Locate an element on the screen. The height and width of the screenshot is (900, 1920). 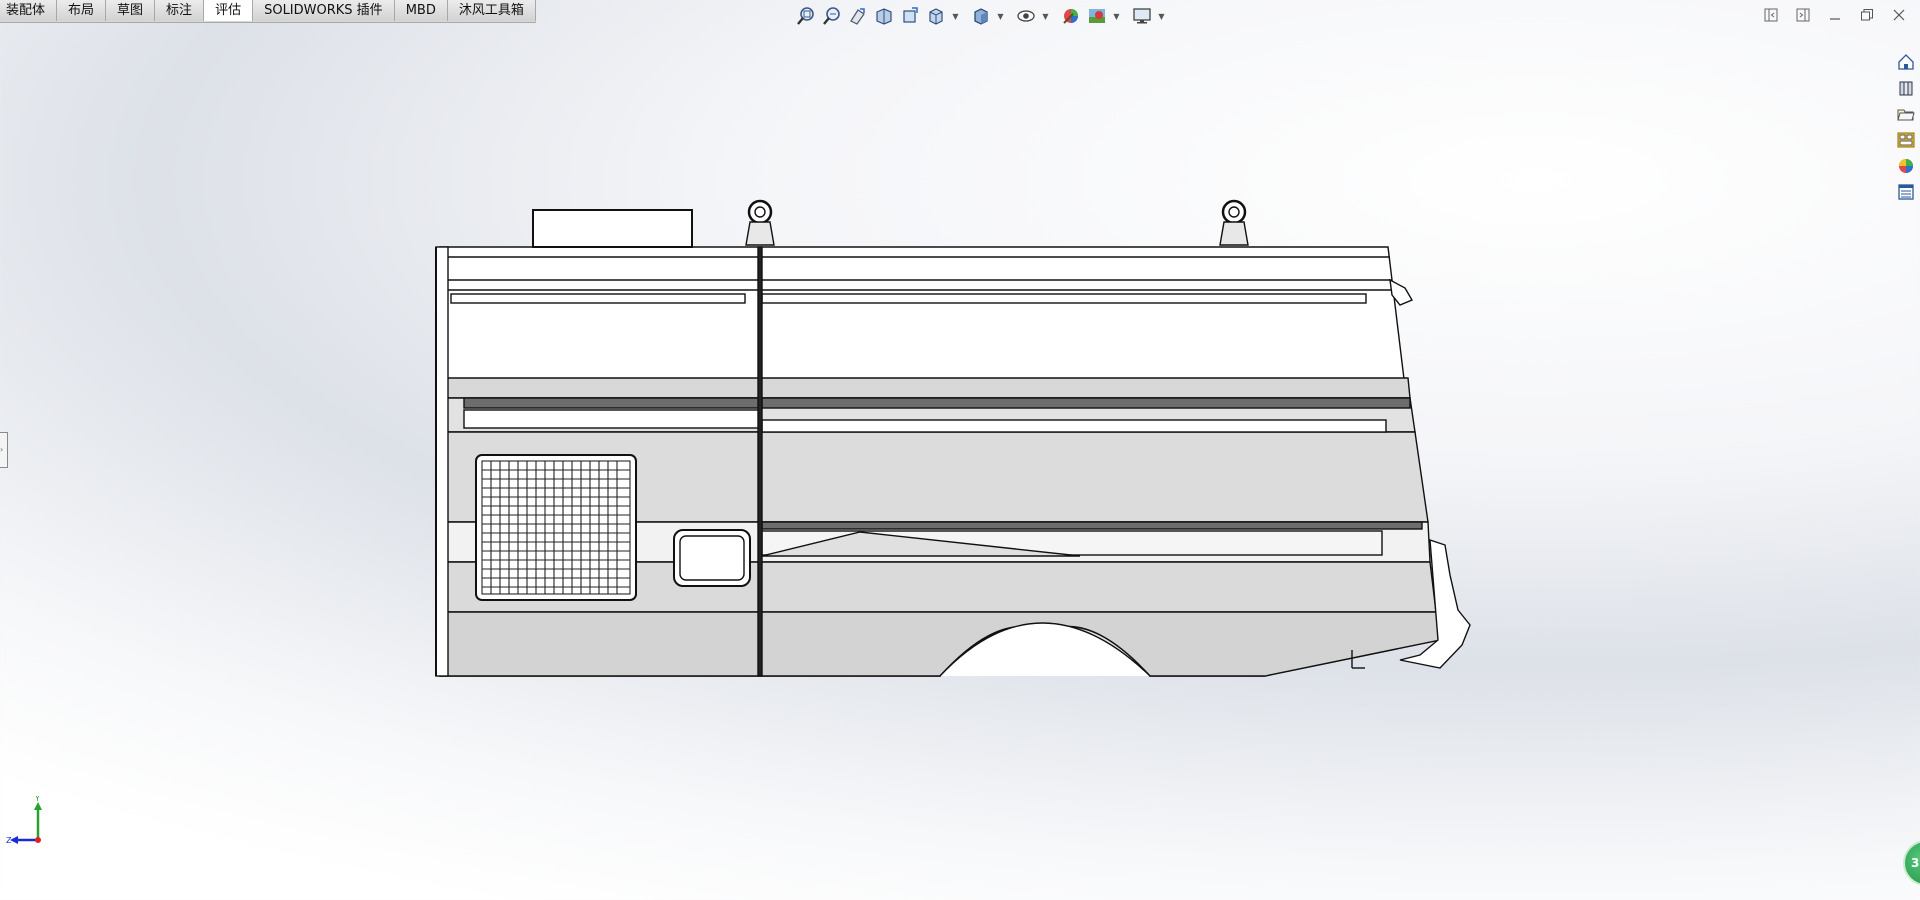
triad-z-label: Z is located at coordinates (9, 840).